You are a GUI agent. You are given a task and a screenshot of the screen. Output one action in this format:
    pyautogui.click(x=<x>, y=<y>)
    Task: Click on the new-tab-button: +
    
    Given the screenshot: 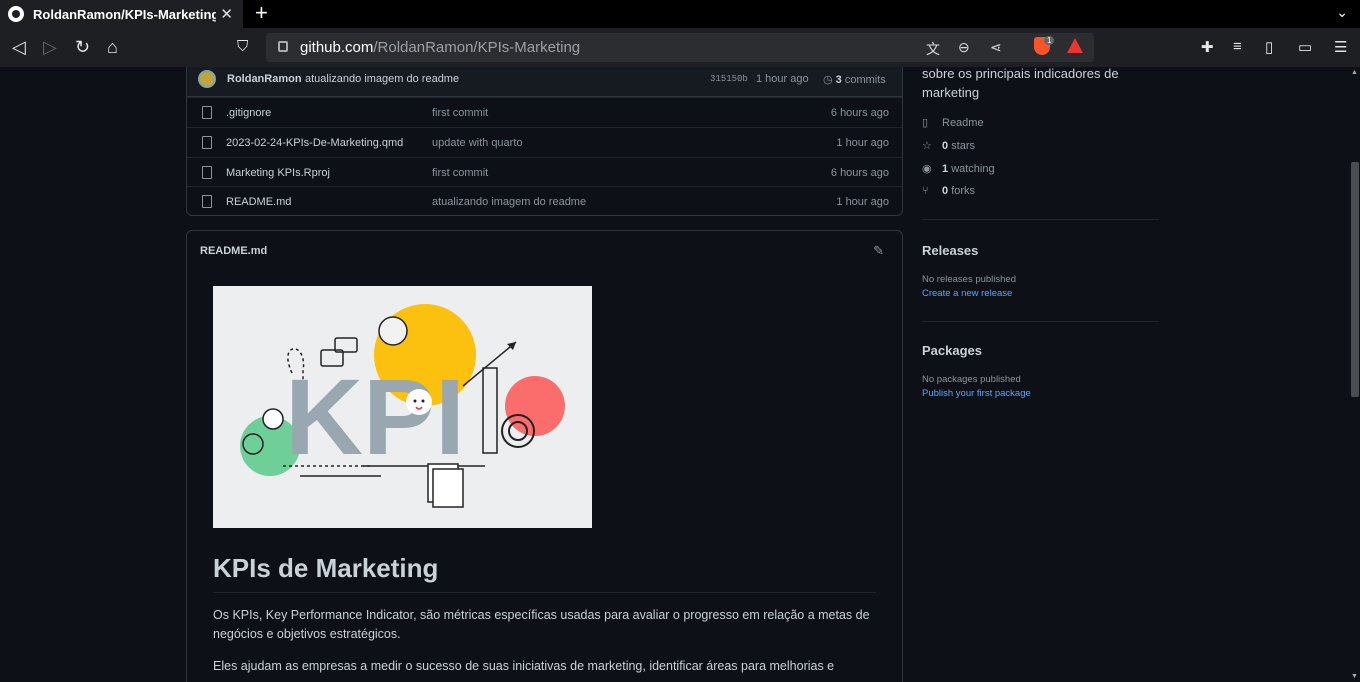 What is the action you would take?
    pyautogui.click(x=261, y=13)
    